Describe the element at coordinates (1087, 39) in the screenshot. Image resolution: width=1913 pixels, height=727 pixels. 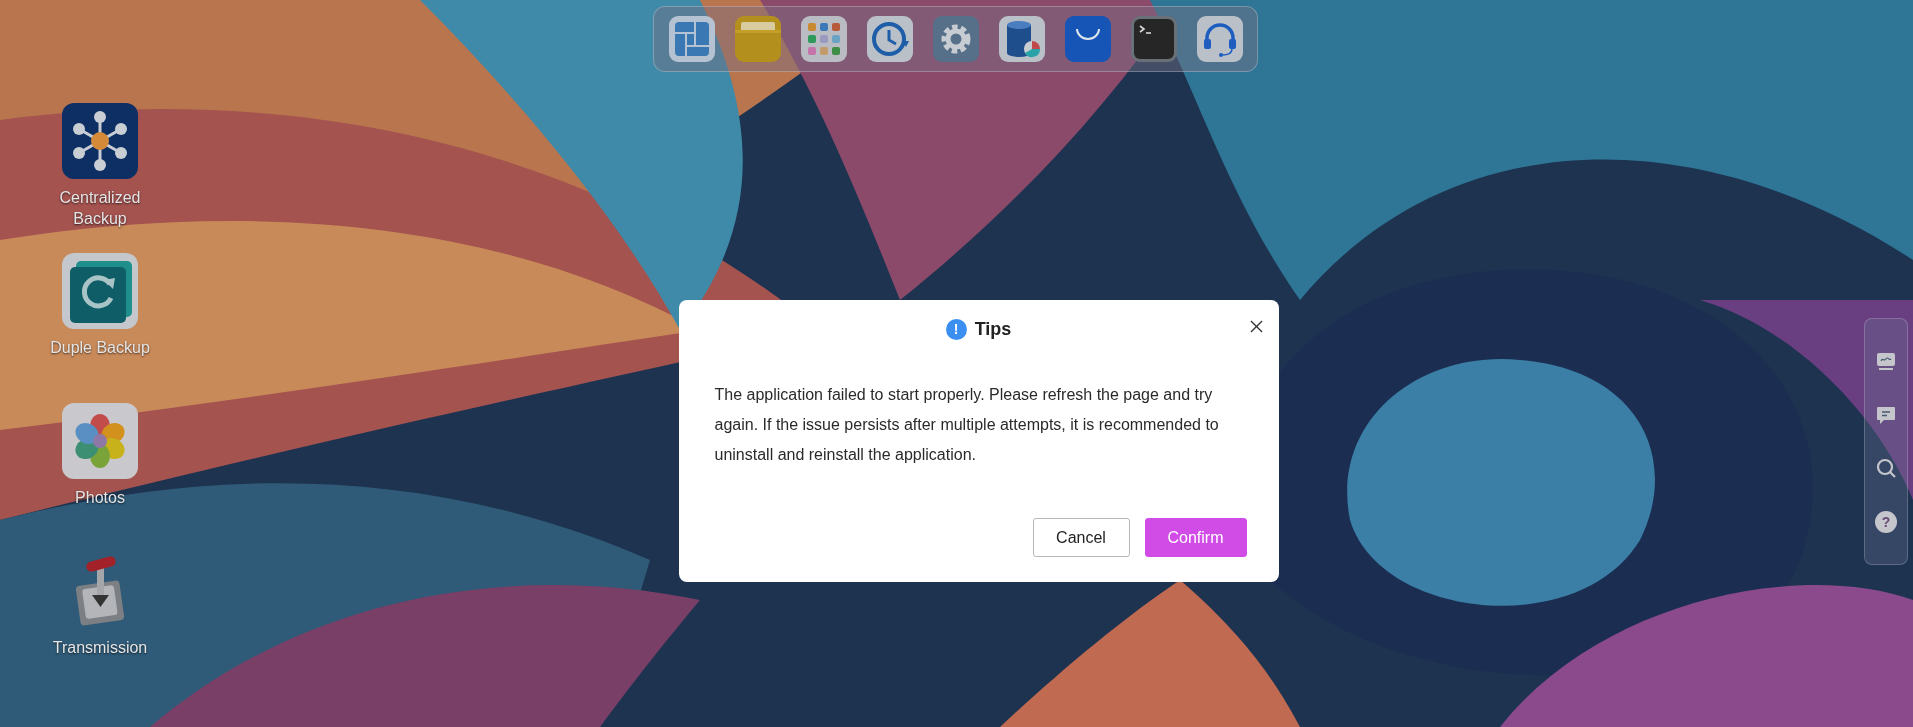
I see `shopping-bag-icon` at that location.